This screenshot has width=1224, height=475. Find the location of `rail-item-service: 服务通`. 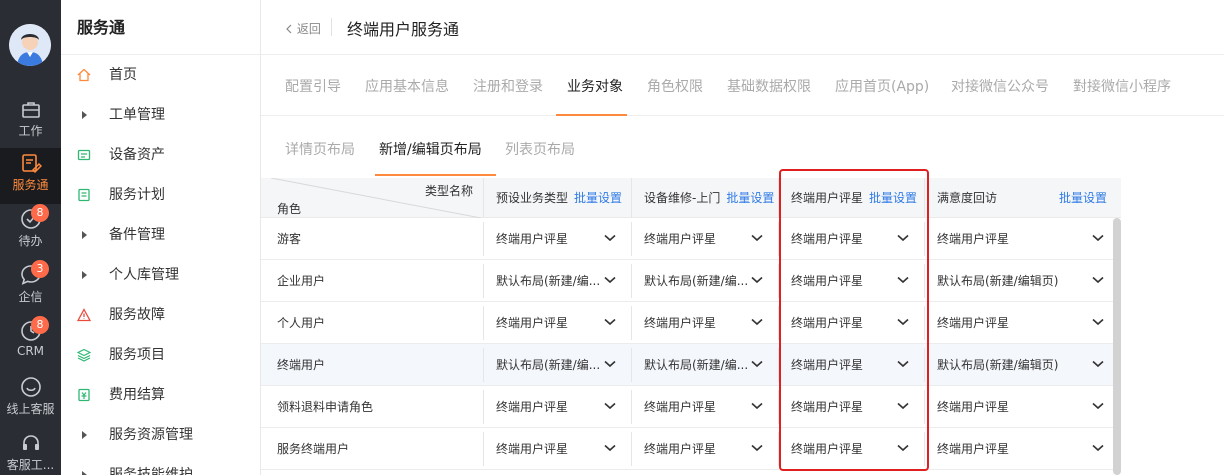

rail-item-service: 服务通 is located at coordinates (30, 176).